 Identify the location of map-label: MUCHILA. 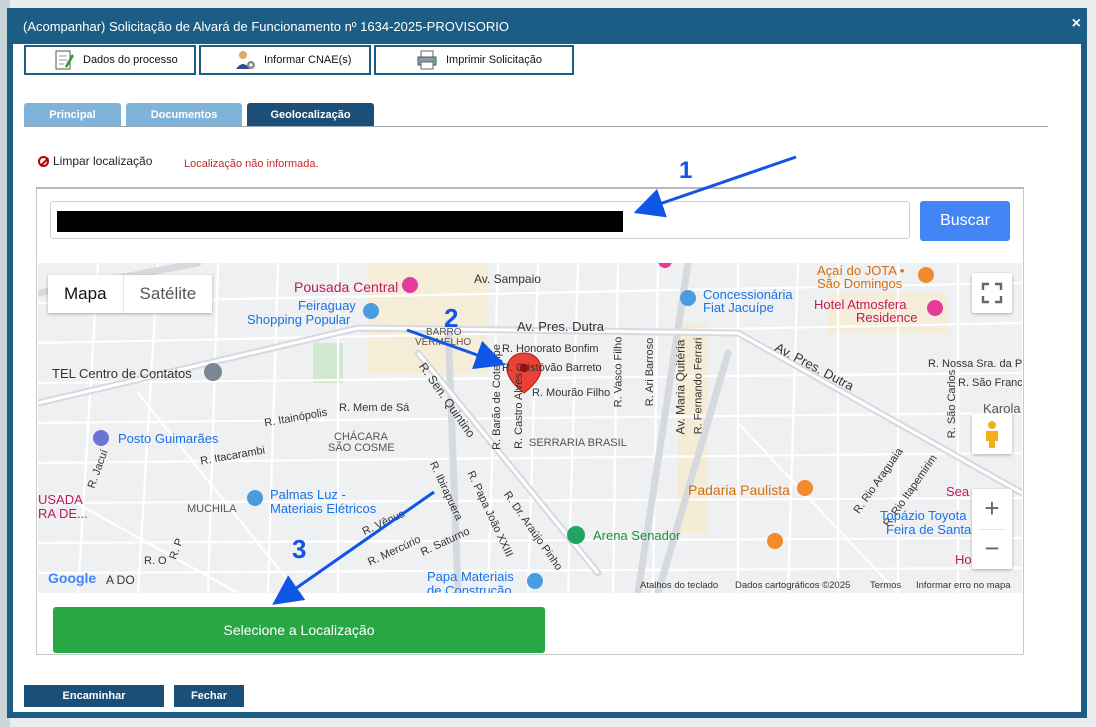
(212, 509).